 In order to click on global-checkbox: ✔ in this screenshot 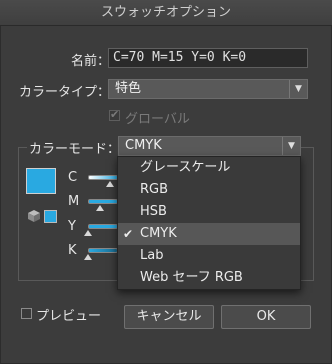, I will do `click(114, 114)`.